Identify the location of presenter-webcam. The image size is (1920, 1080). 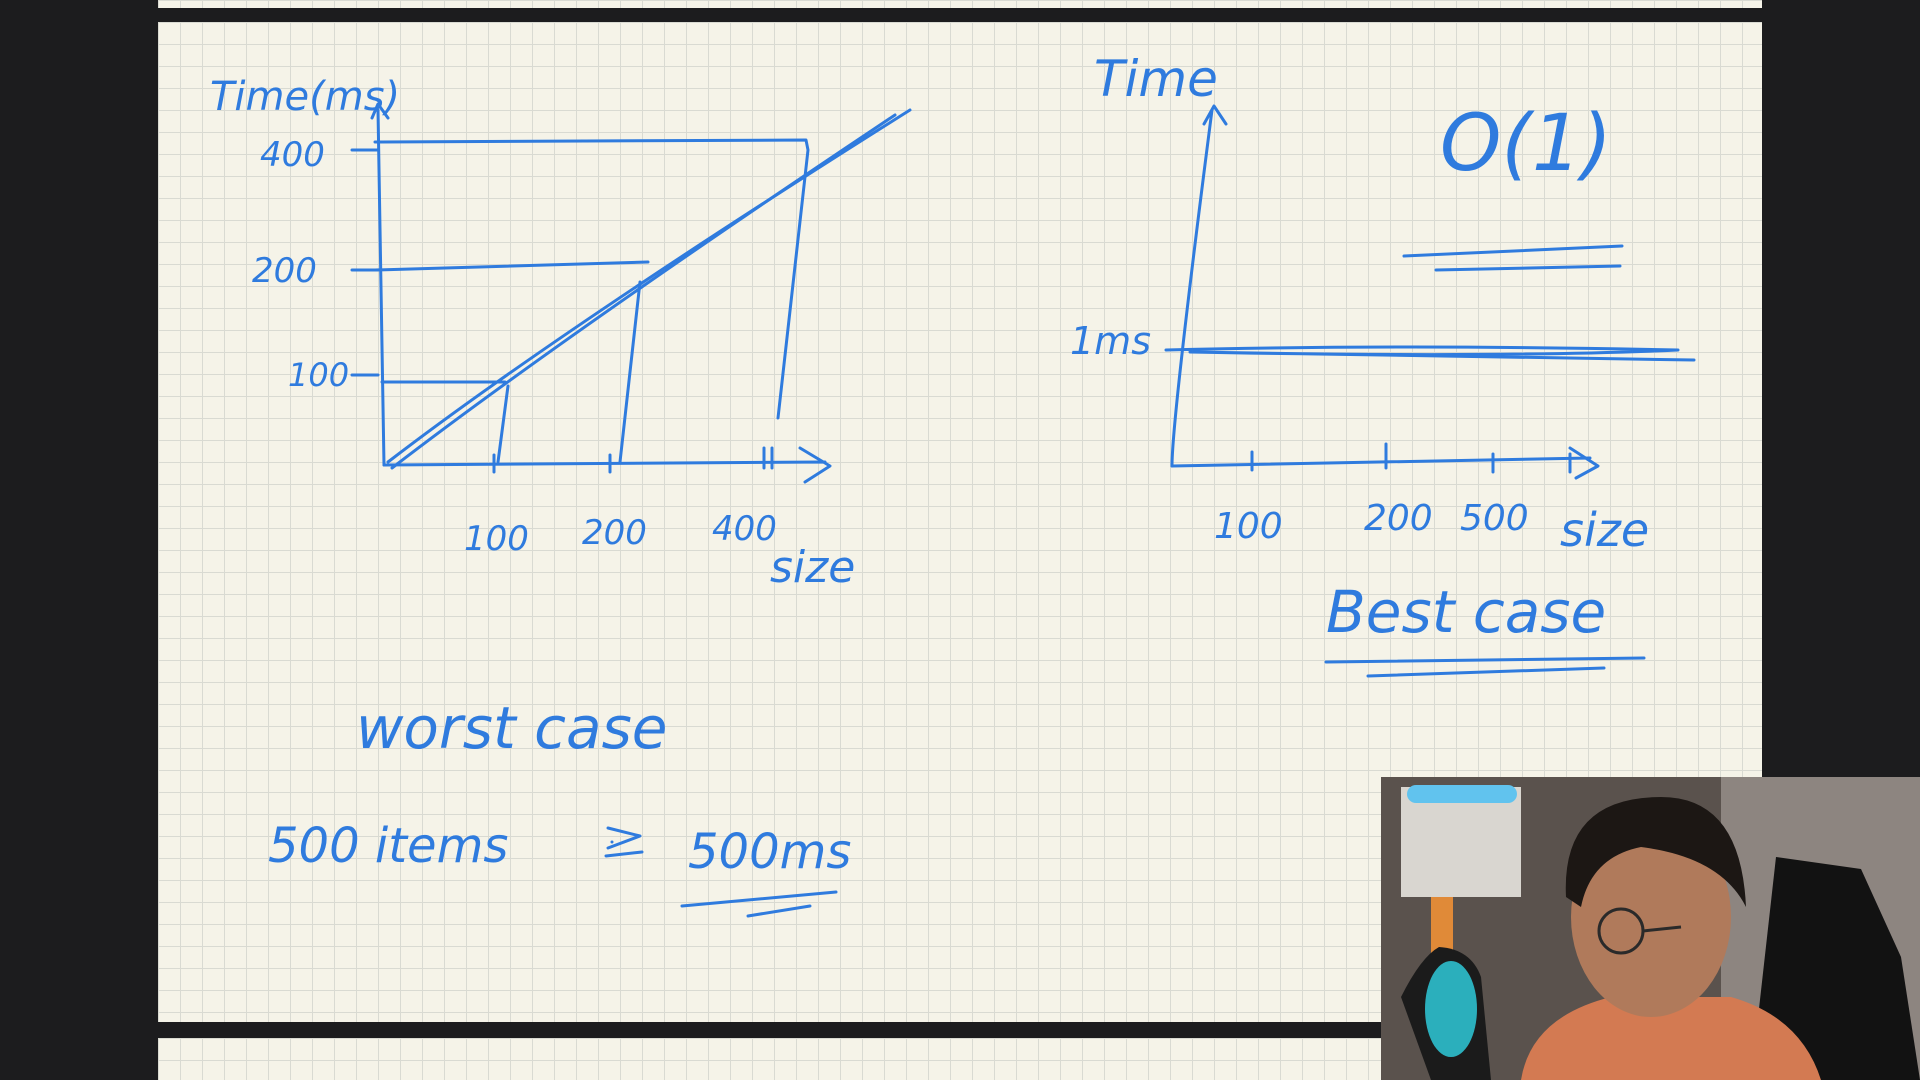
(1650, 928).